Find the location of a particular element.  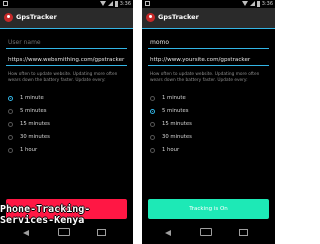

username-input: User name is located at coordinates (66, 43).